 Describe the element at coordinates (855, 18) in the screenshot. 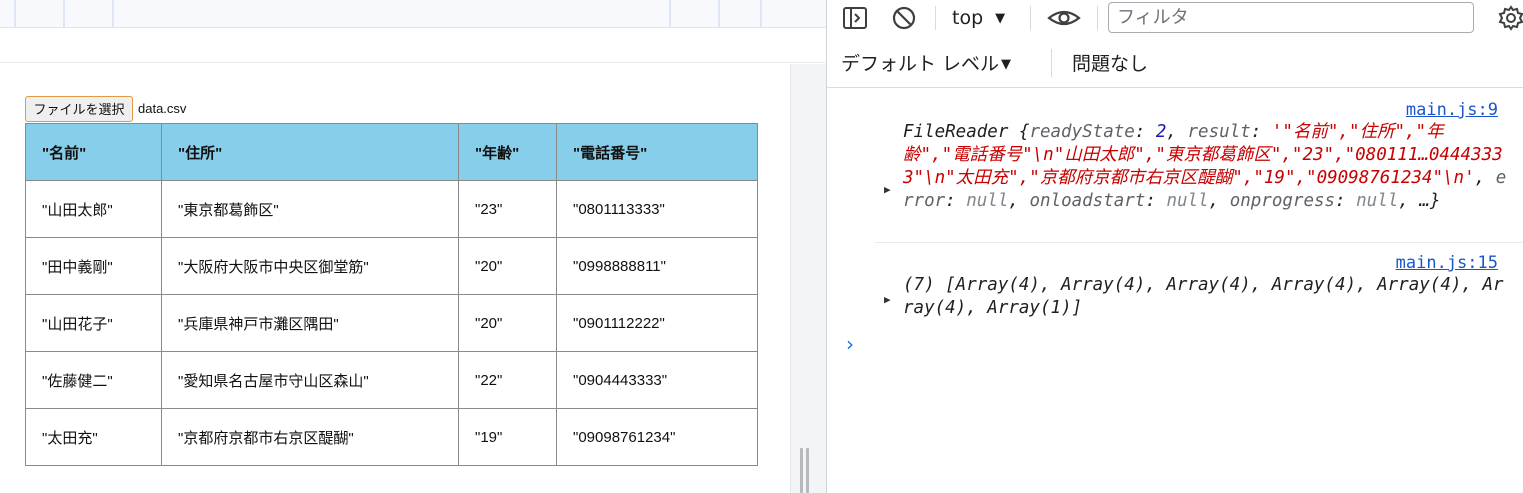

I see `sidebar-toggle-icon` at that location.